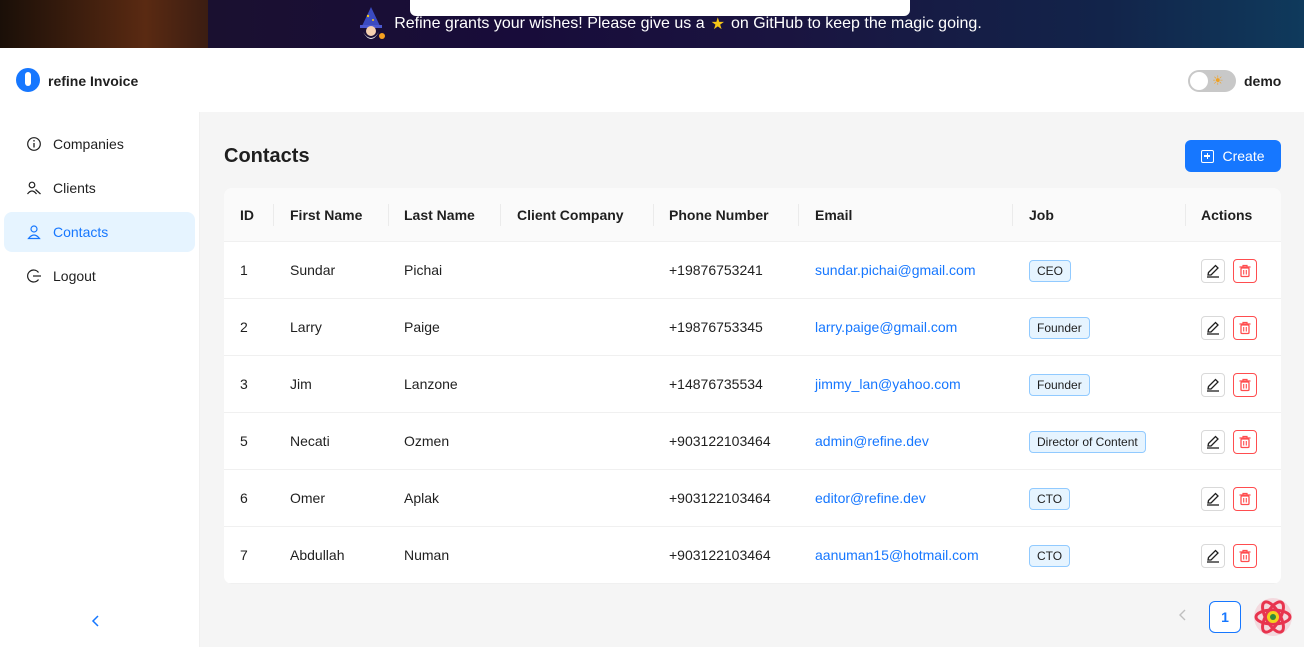 The image size is (1304, 647). Describe the element at coordinates (439, 215) in the screenshot. I see `column-header-last-name: Last Name` at that location.